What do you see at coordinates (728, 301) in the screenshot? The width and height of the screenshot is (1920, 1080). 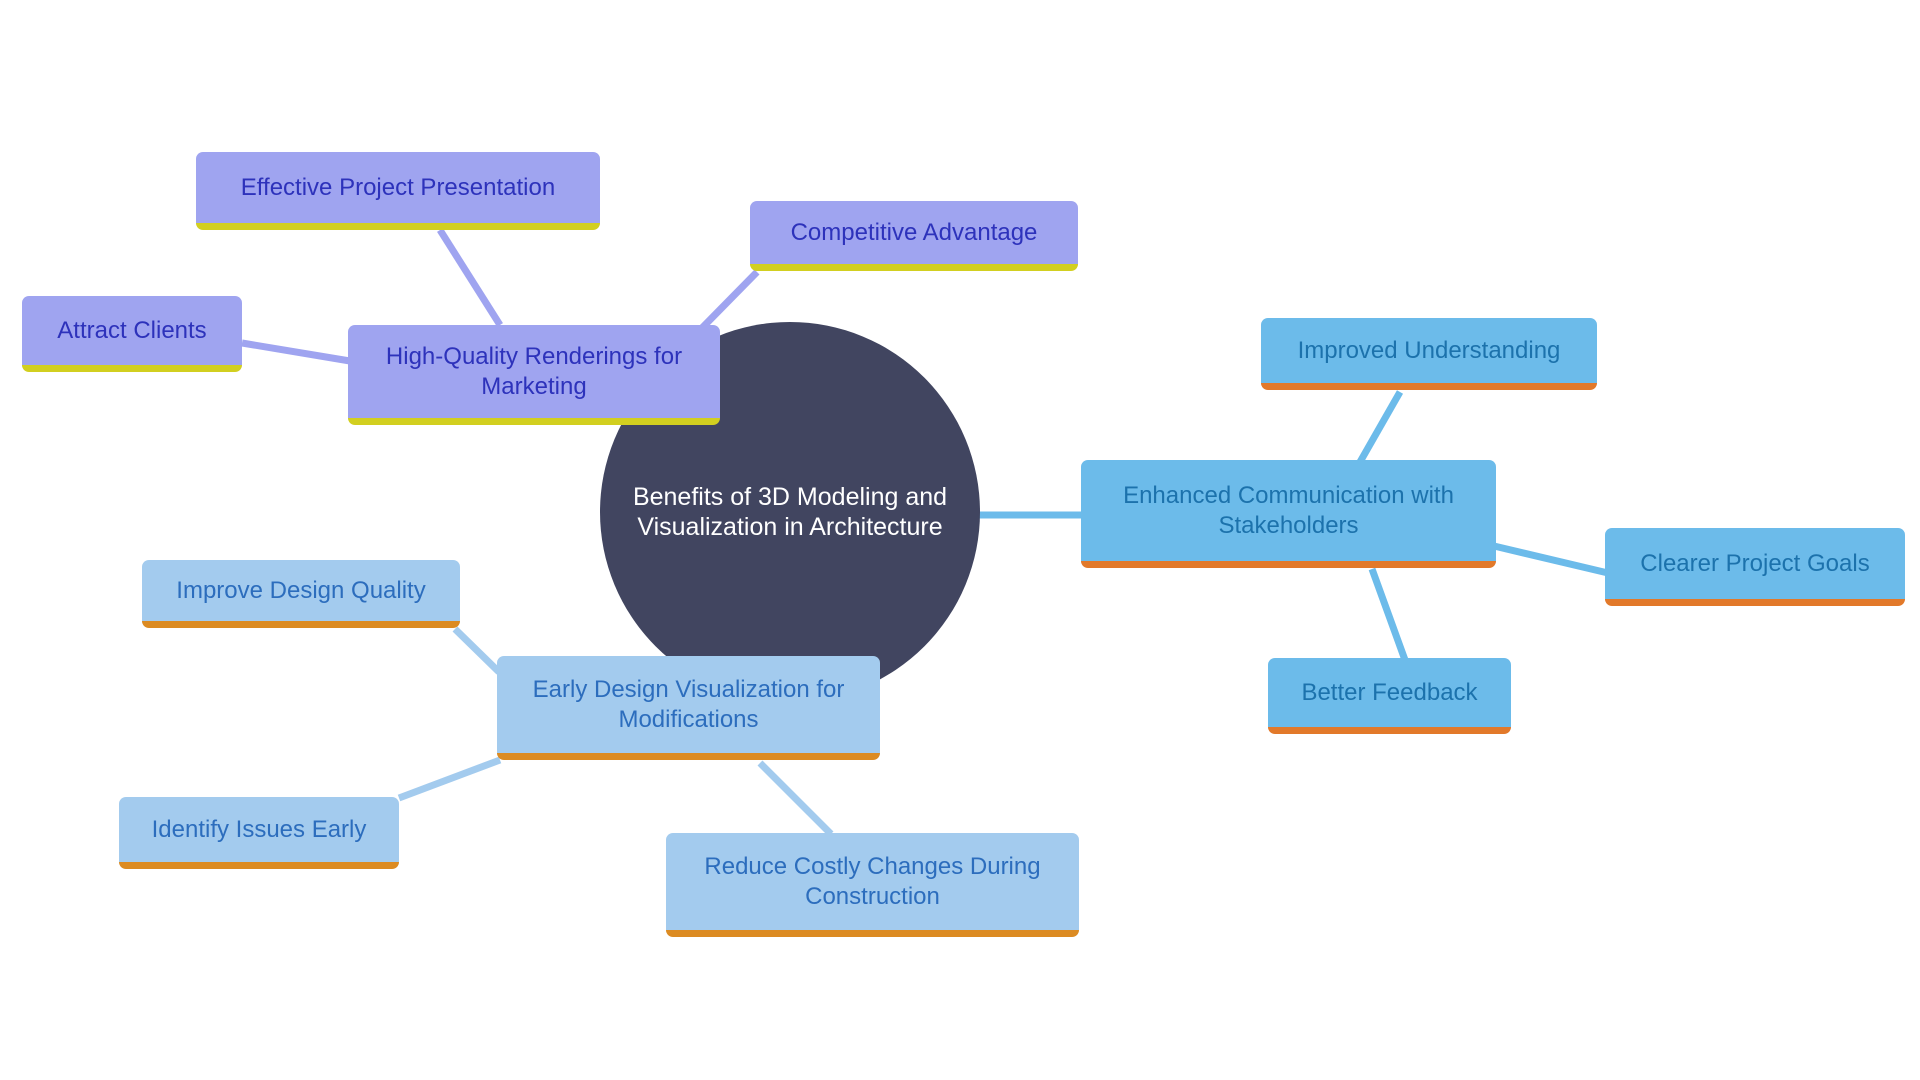 I see `connector-marketing-competitive` at bounding box center [728, 301].